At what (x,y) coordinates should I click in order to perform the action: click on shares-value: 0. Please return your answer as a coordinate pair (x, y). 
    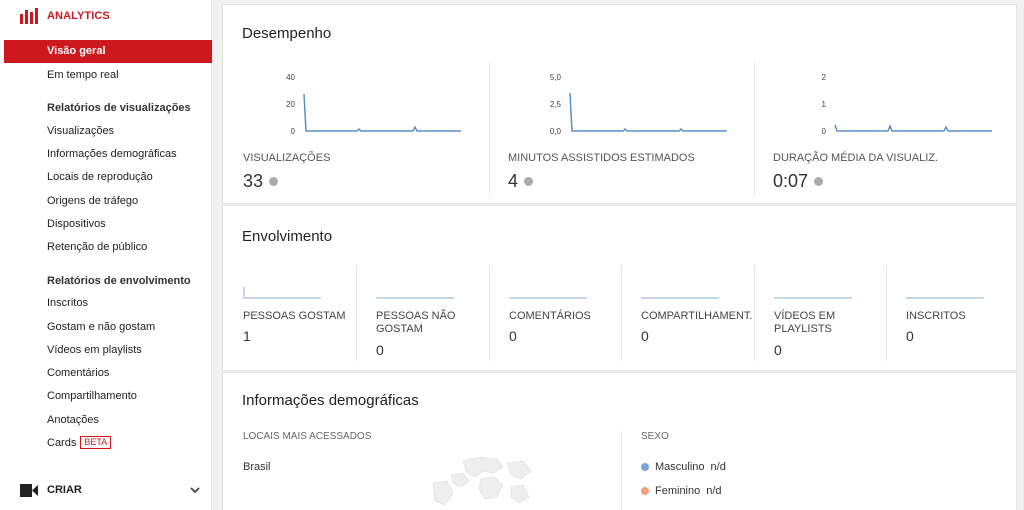
    Looking at the image, I should click on (645, 336).